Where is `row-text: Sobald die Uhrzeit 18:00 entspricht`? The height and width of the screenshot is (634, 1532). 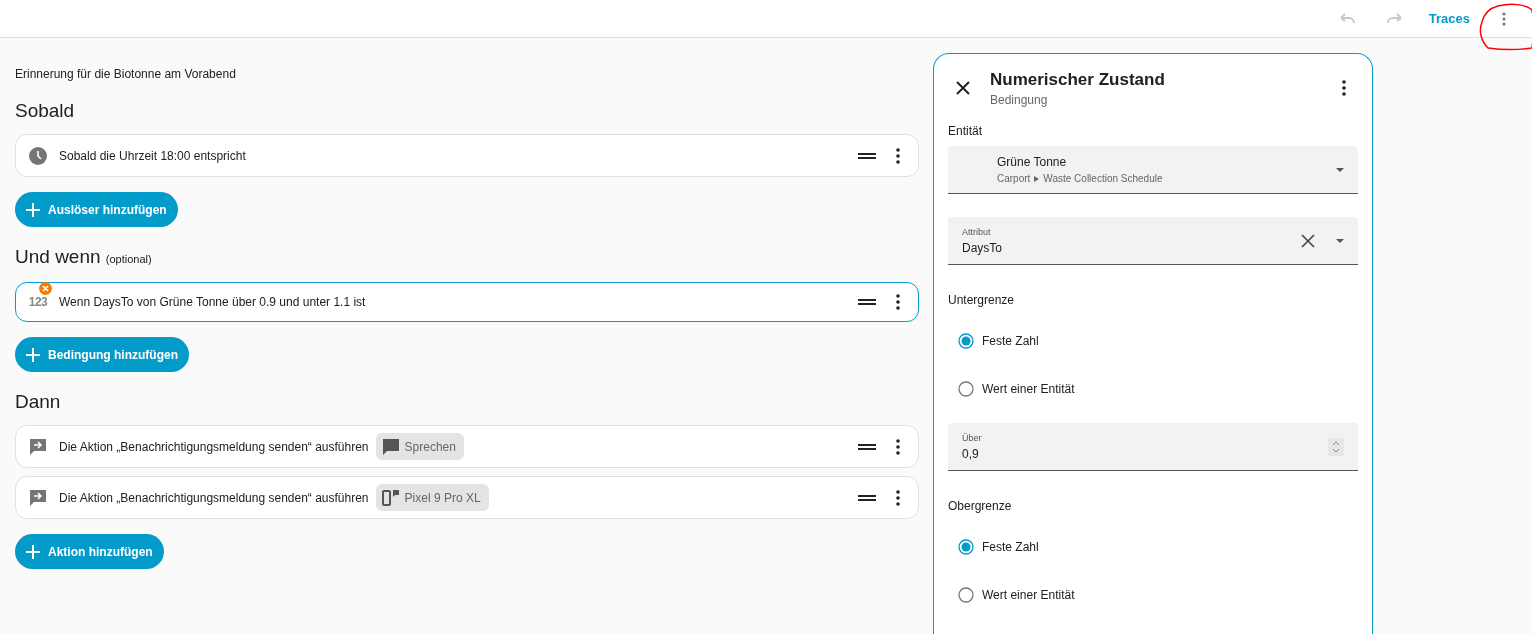 row-text: Sobald die Uhrzeit 18:00 entspricht is located at coordinates (152, 155).